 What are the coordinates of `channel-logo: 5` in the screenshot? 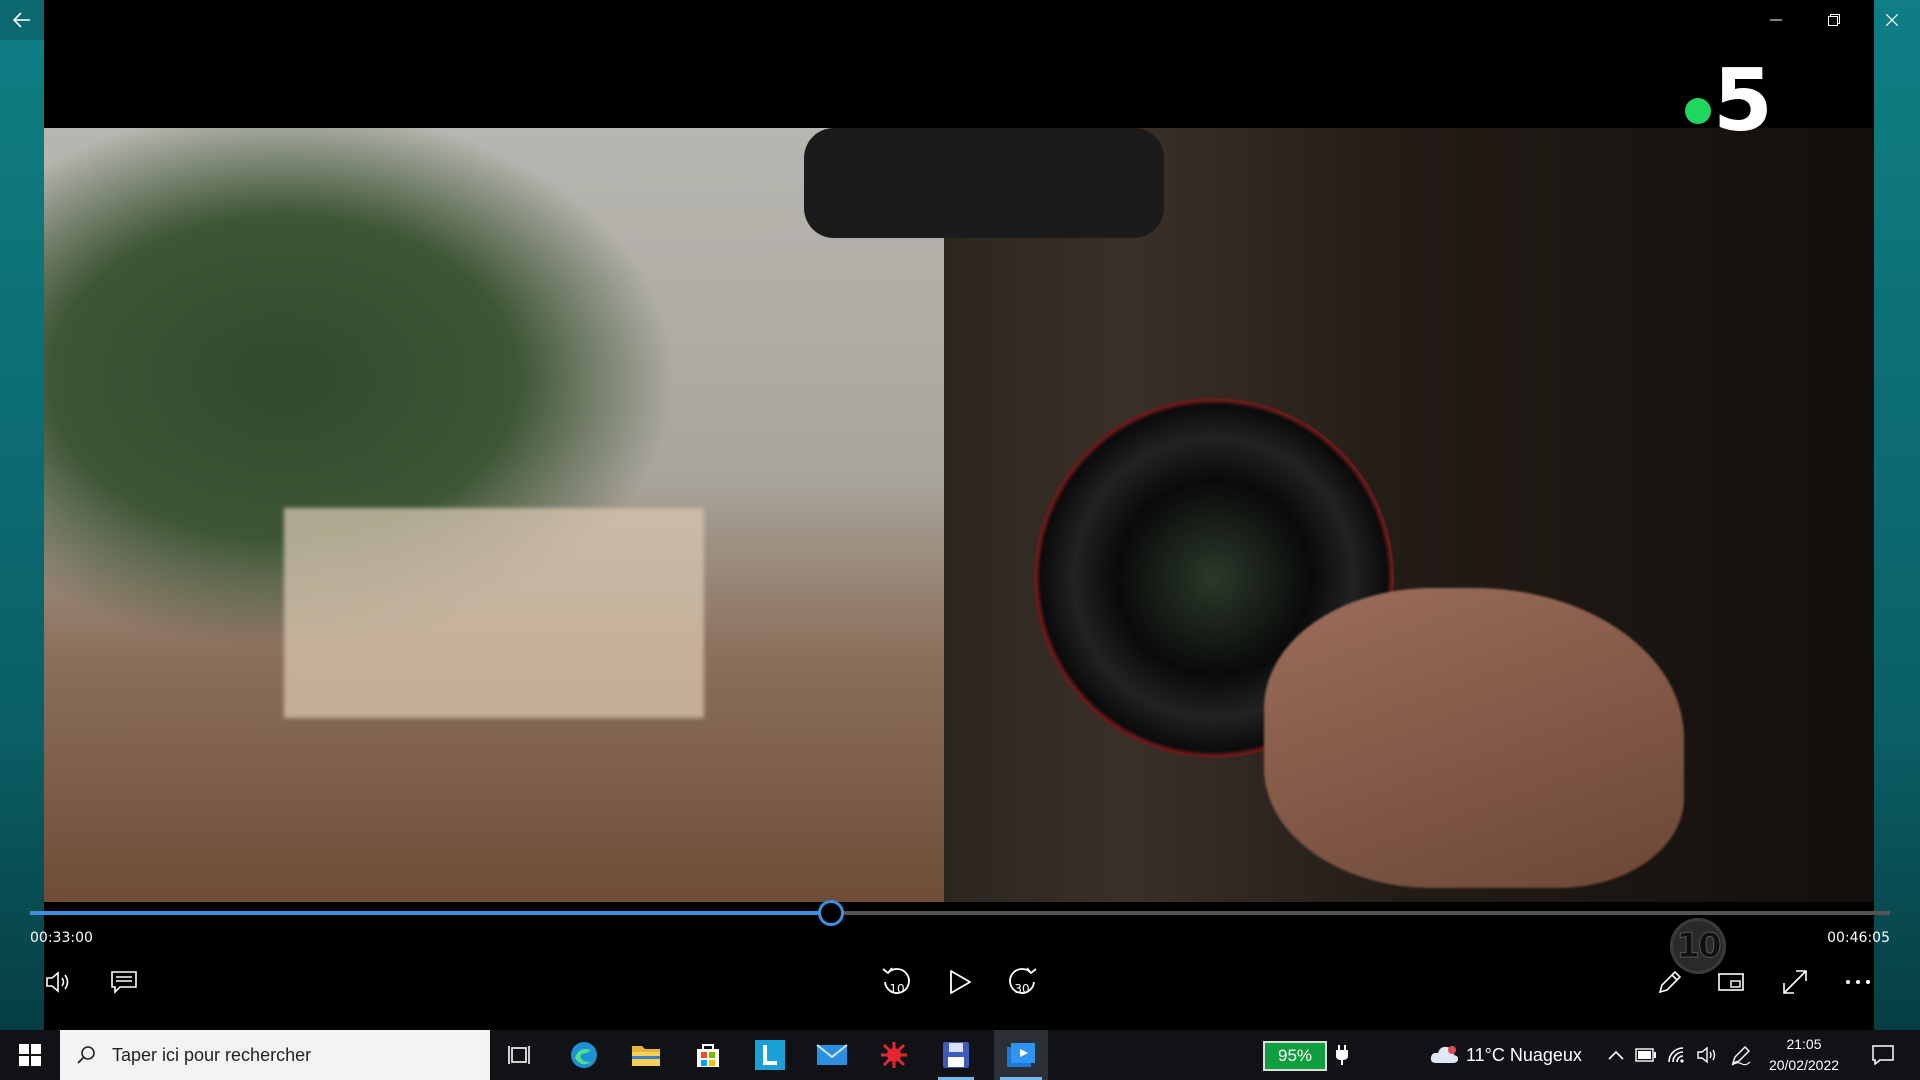 It's located at (1735, 101).